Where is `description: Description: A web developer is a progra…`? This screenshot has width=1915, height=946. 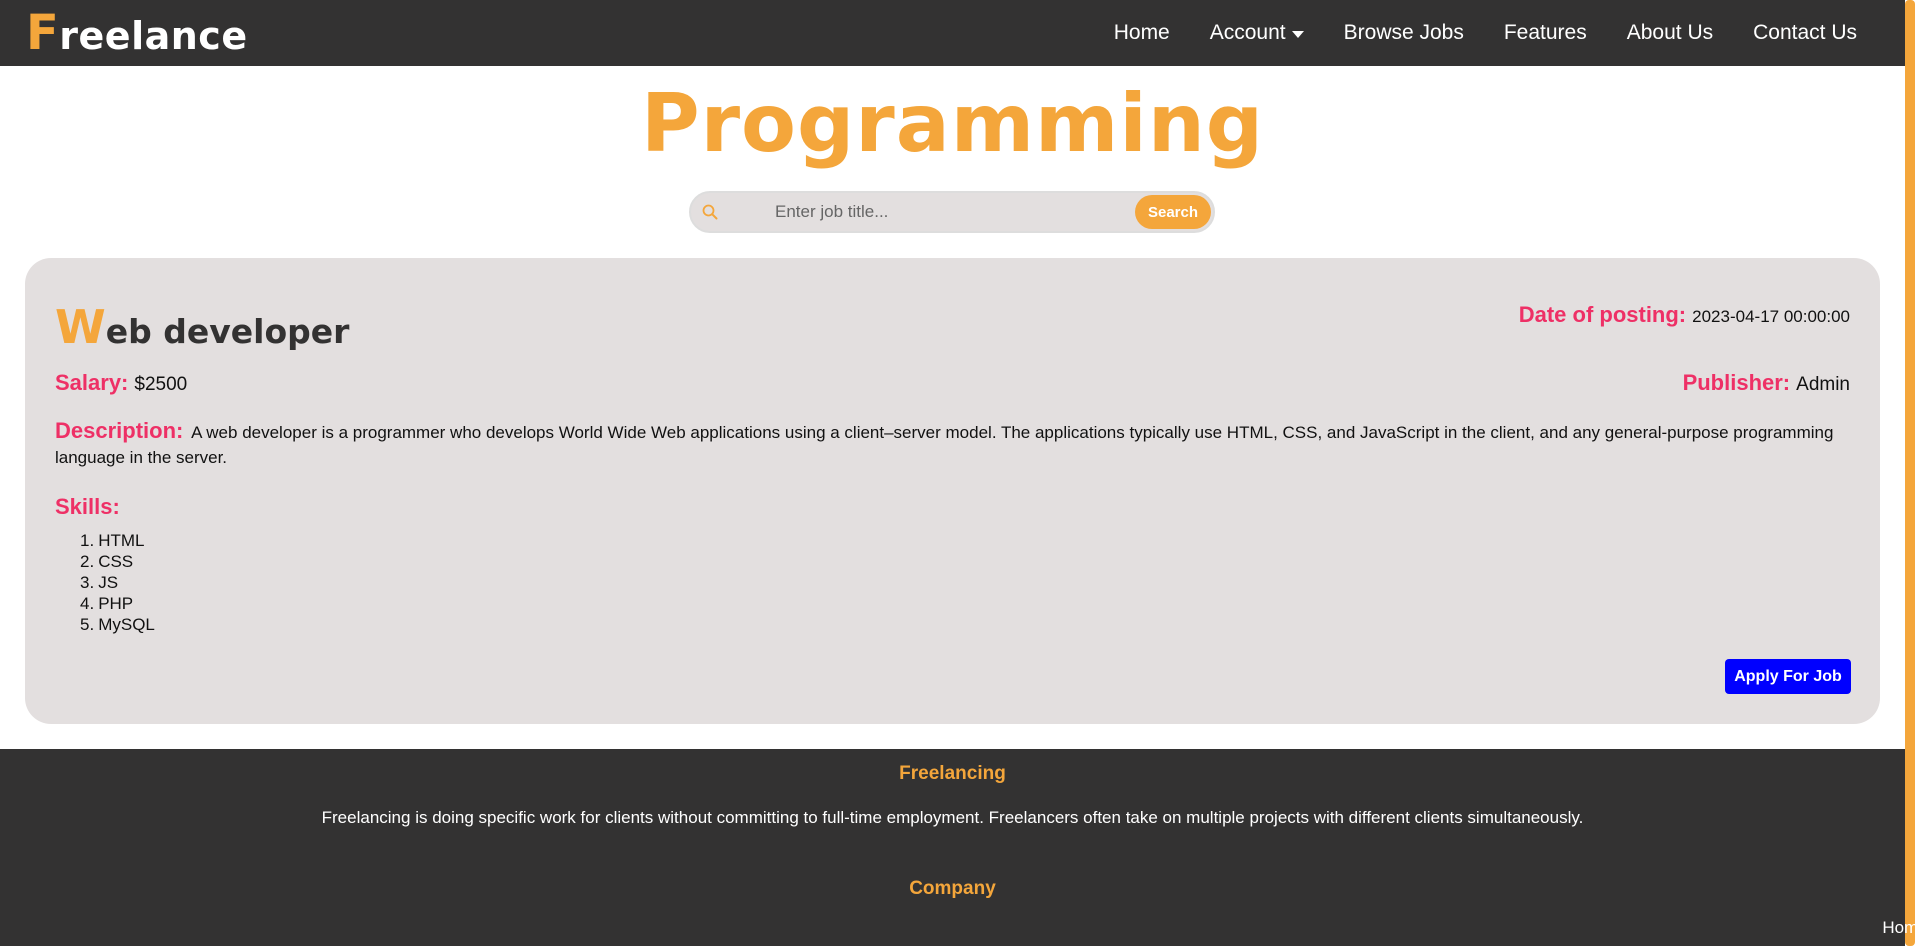
description: Description: A web developer is a progra… is located at coordinates (955, 444).